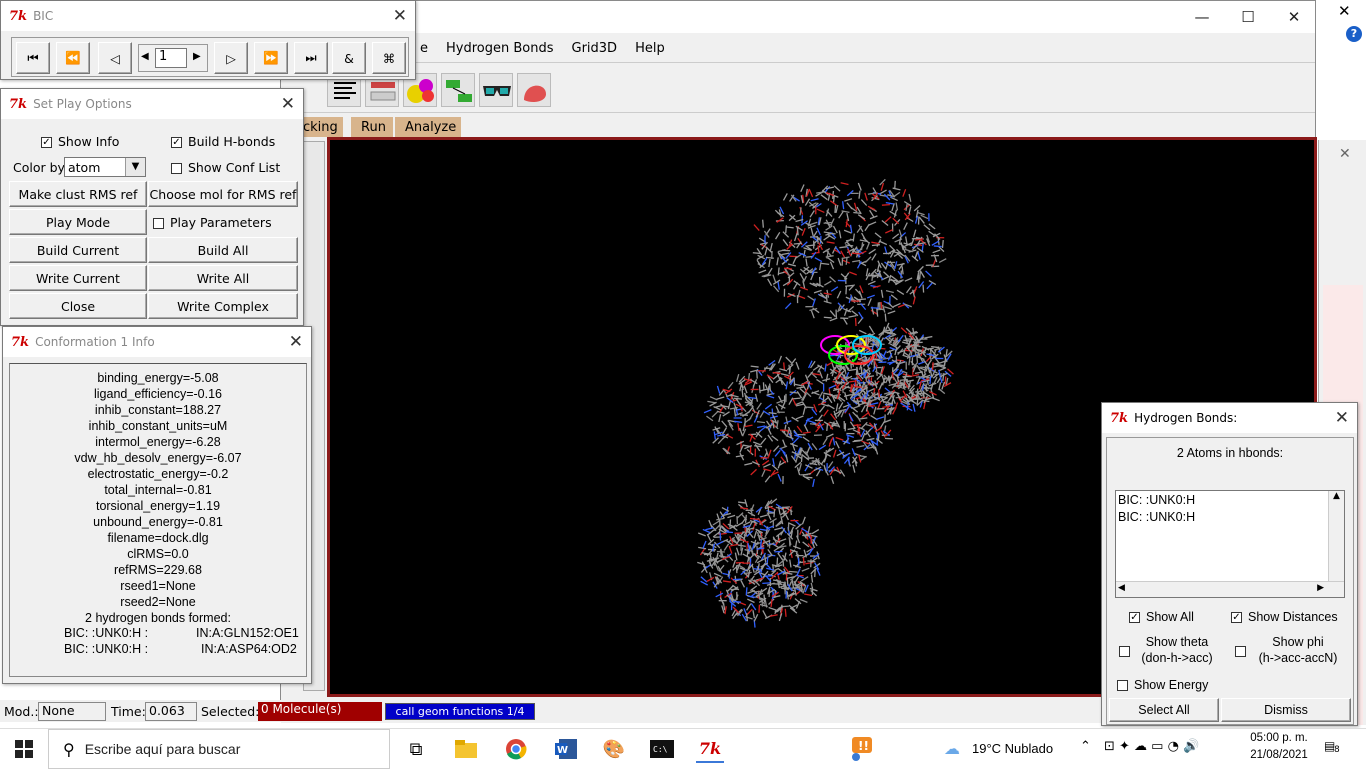  What do you see at coordinates (516, 749) in the screenshot?
I see `chrome-icon` at bounding box center [516, 749].